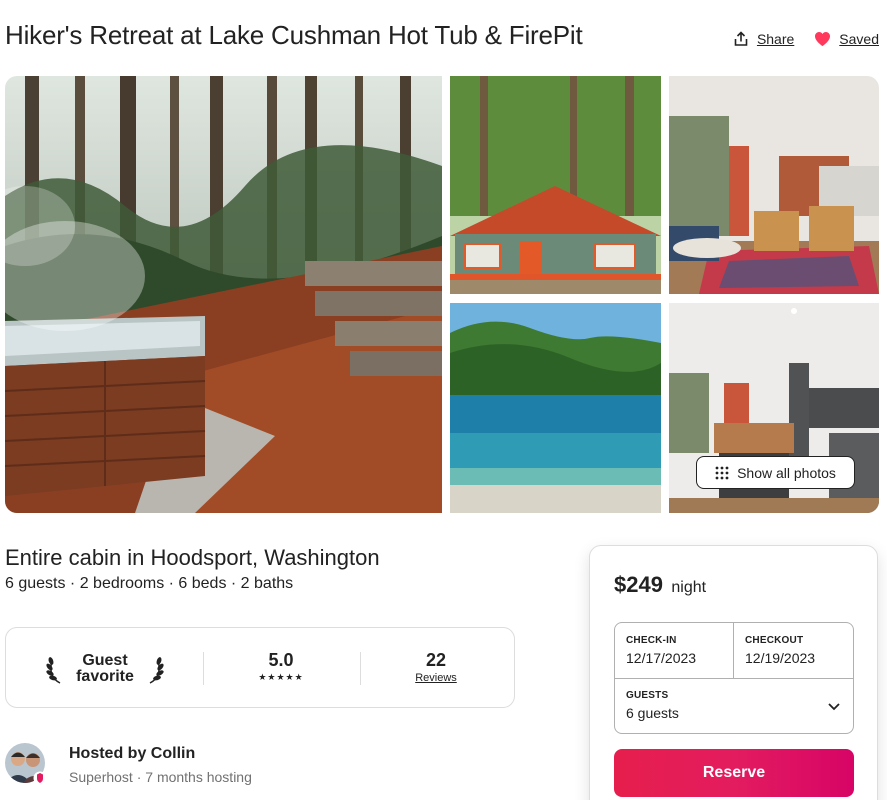 The width and height of the screenshot is (887, 800). What do you see at coordinates (741, 38) in the screenshot?
I see `share-icon` at bounding box center [741, 38].